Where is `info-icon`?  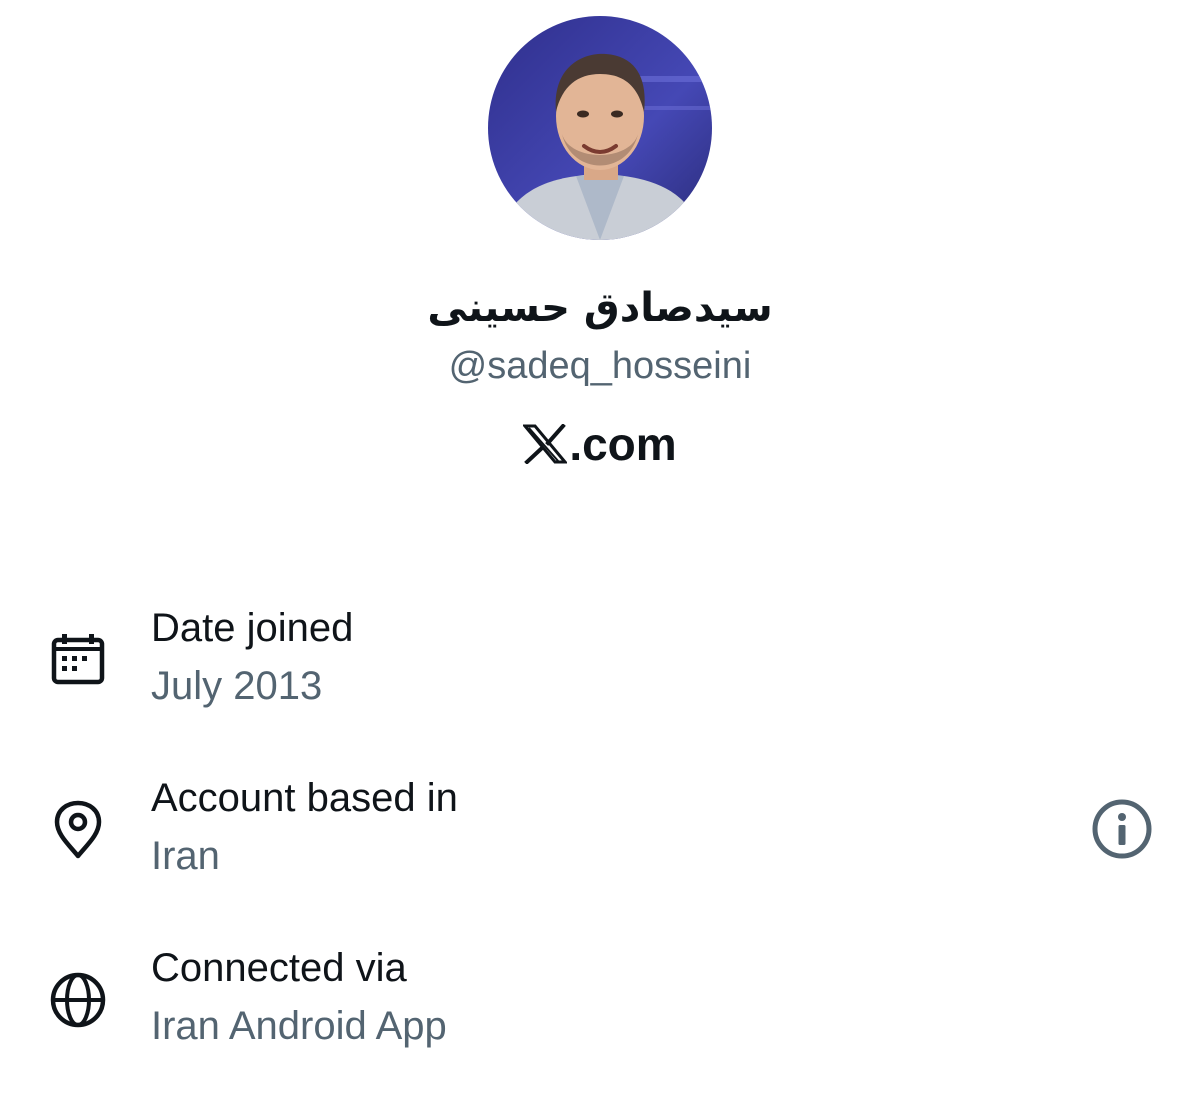
info-icon is located at coordinates (1122, 829).